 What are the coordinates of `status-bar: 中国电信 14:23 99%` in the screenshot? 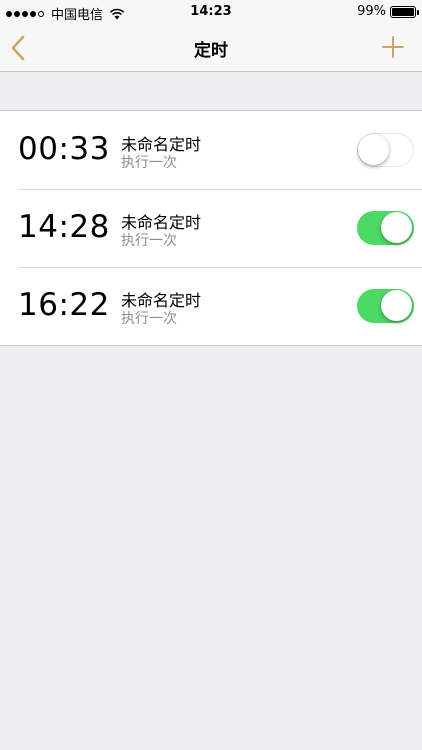 It's located at (211, 12).